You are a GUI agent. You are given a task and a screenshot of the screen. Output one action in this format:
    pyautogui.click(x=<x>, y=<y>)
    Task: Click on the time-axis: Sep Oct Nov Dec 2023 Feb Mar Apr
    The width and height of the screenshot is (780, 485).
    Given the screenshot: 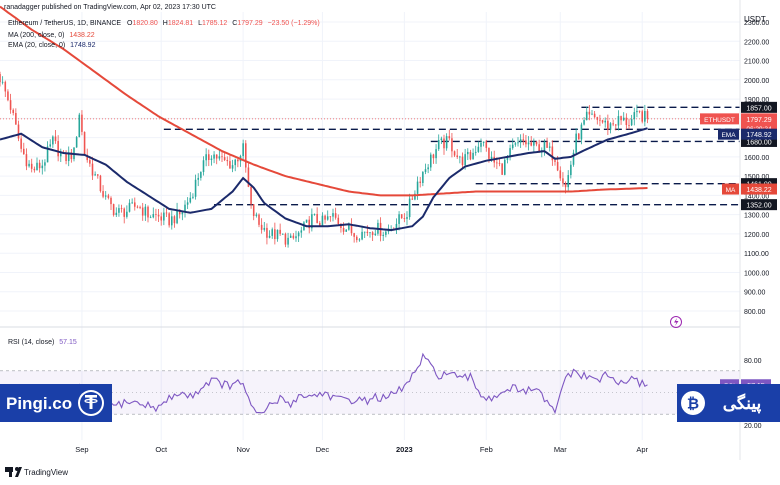 What is the action you would take?
    pyautogui.click(x=361, y=449)
    